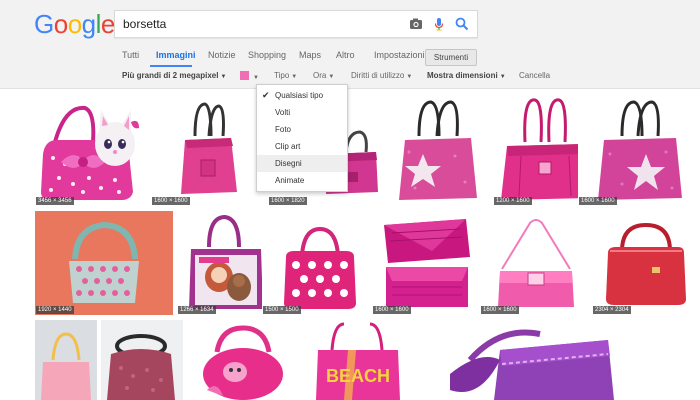 This screenshot has width=700, height=400. What do you see at coordinates (104, 263) in the screenshot?
I see `result-thumbnail: 1920 × 1440` at bounding box center [104, 263].